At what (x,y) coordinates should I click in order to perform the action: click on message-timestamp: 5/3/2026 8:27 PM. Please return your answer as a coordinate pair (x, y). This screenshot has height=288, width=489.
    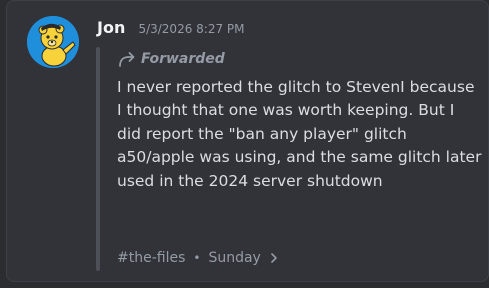
    Looking at the image, I should click on (191, 29).